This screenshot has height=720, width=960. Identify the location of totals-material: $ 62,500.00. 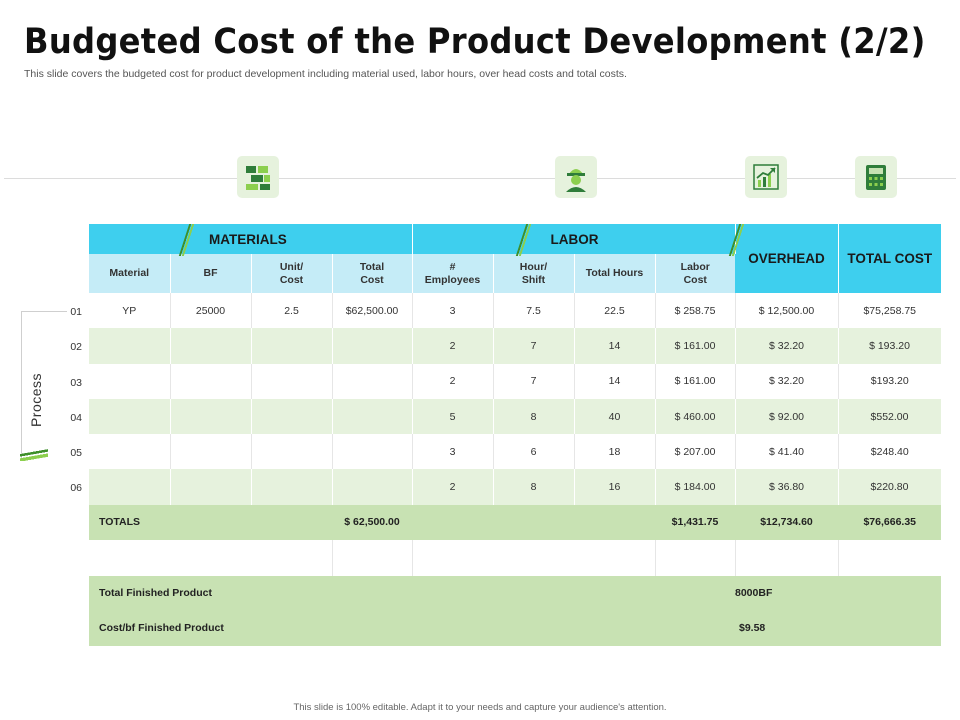
(372, 522).